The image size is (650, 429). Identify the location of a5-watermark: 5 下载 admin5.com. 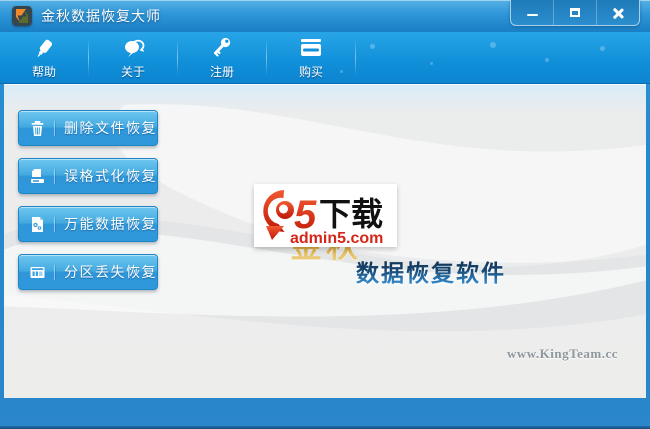
(325, 215).